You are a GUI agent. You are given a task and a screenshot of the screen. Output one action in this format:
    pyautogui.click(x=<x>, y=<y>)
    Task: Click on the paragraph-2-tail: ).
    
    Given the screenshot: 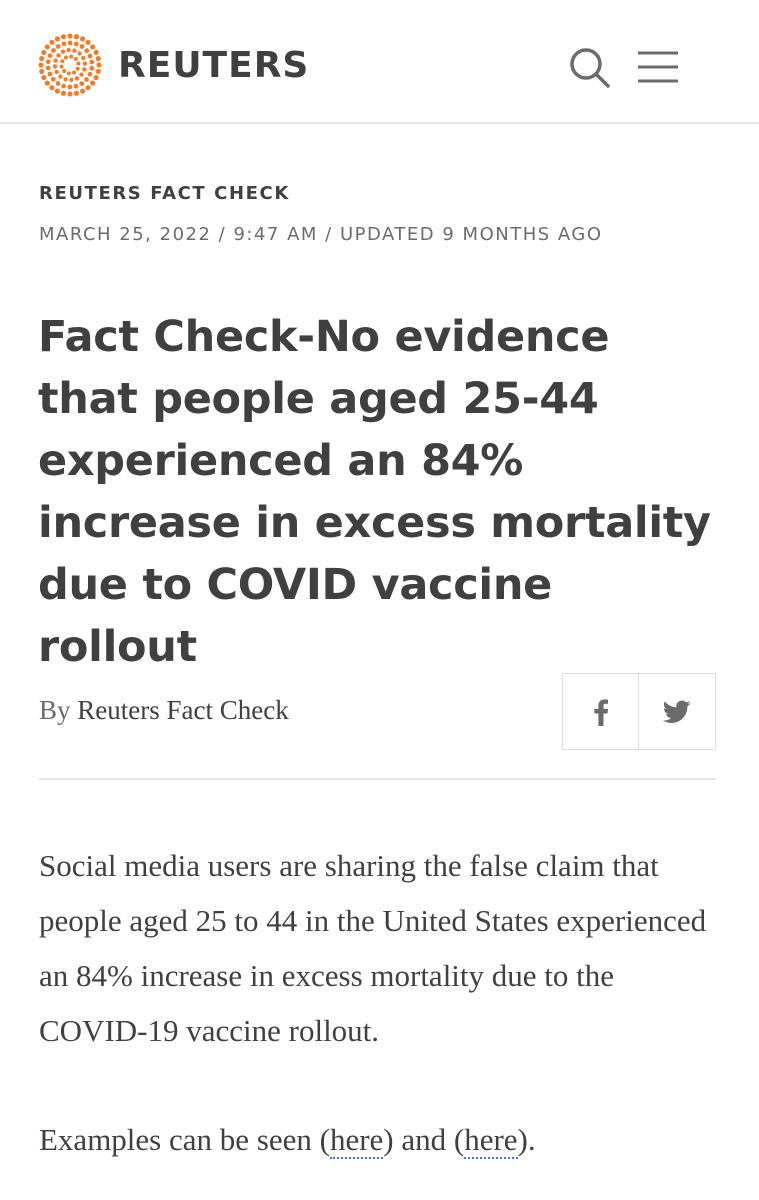 What is the action you would take?
    pyautogui.click(x=526, y=1139)
    